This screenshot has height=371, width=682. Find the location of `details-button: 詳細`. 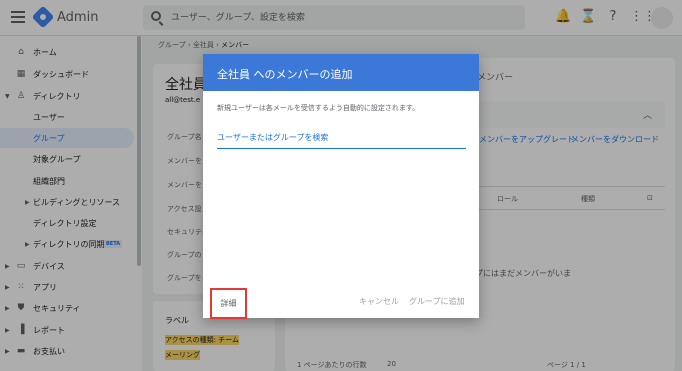

details-button: 詳細 is located at coordinates (228, 303).